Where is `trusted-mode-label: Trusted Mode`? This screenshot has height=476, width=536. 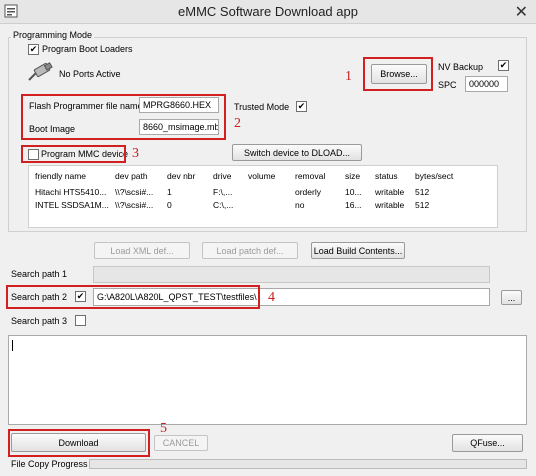
trusted-mode-label: Trusted Mode is located at coordinates (262, 107).